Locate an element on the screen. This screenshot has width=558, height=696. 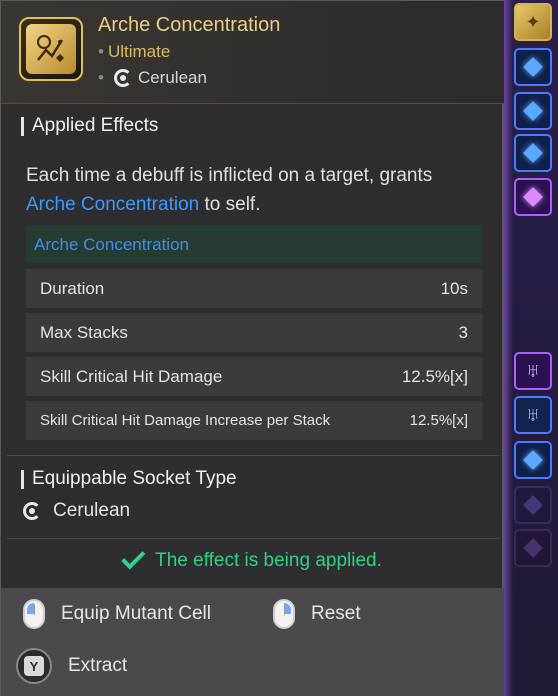
socket-slot-crest-purple: ♅ is located at coordinates (533, 371).